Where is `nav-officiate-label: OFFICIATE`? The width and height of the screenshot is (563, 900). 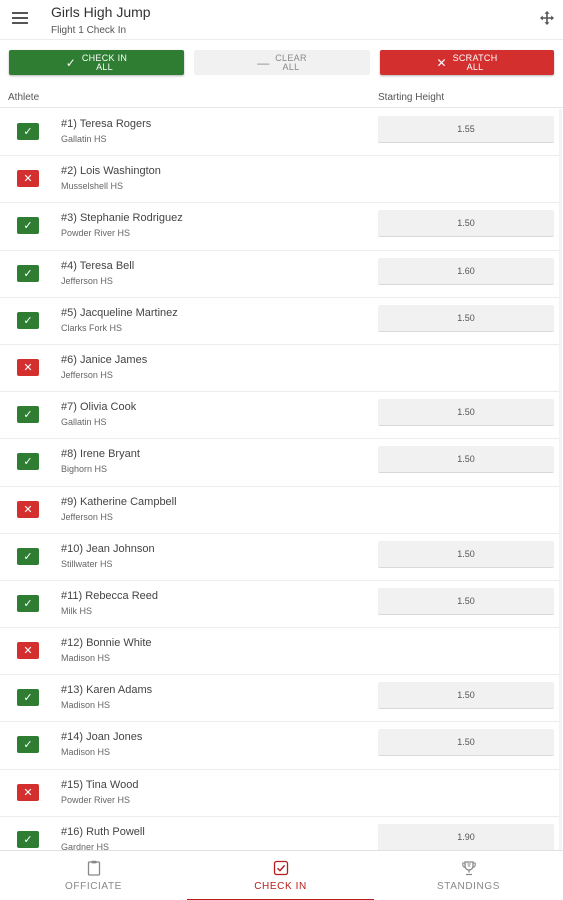 nav-officiate-label: OFFICIATE is located at coordinates (93, 886).